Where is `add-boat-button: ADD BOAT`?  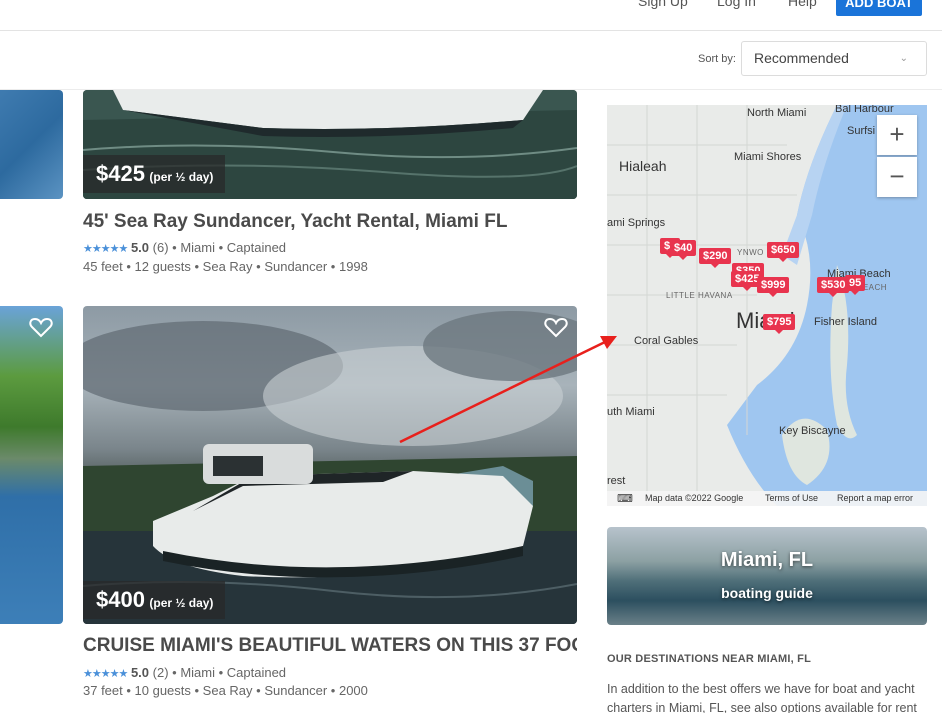 add-boat-button: ADD BOAT is located at coordinates (879, 8).